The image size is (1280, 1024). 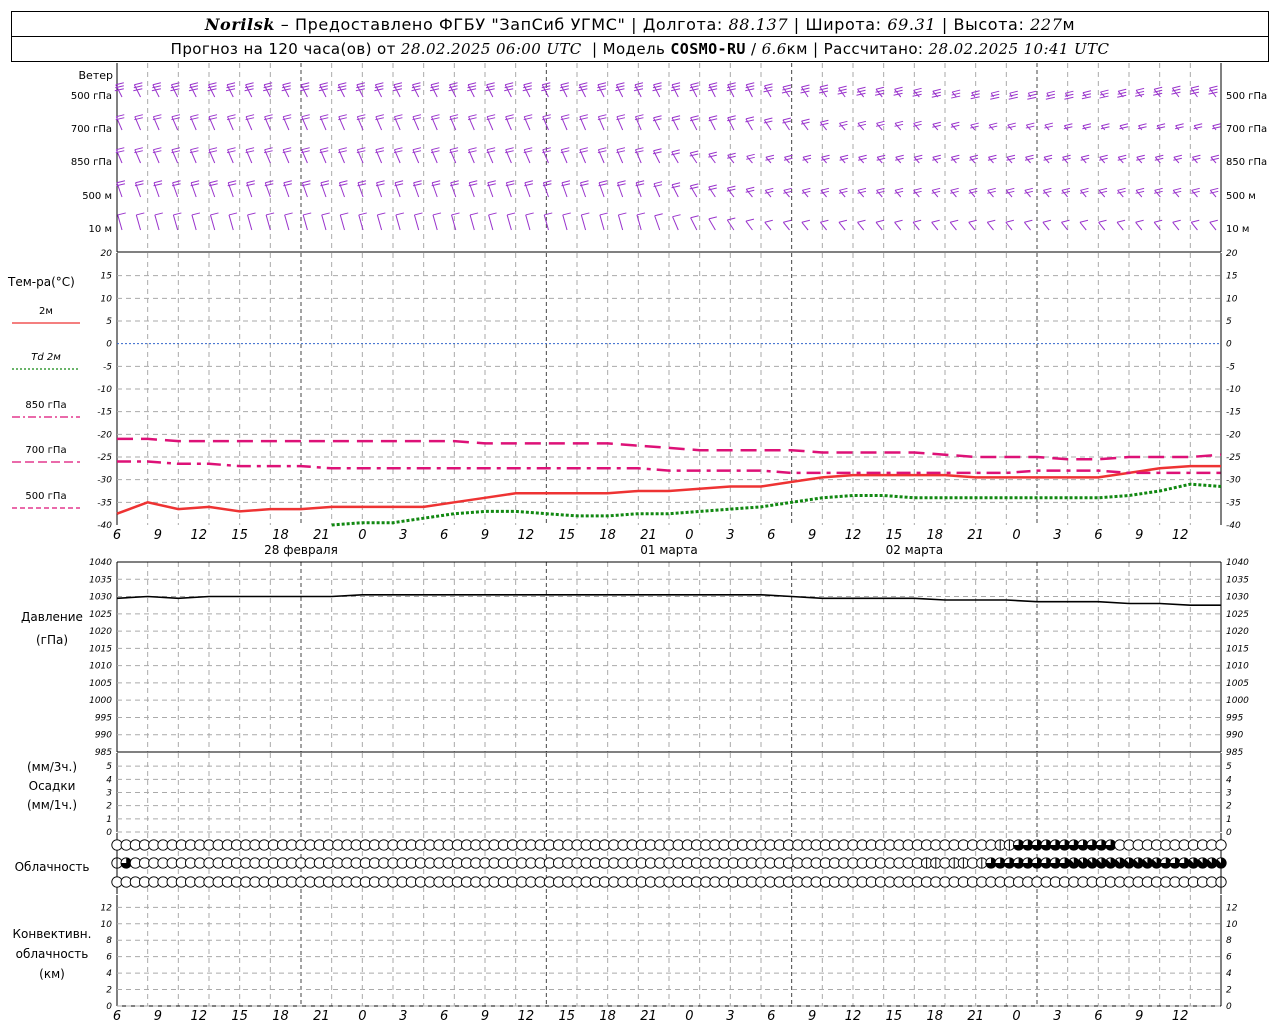 What do you see at coordinates (100, 229) in the screenshot?
I see `wind-level-label-left: 10 м` at bounding box center [100, 229].